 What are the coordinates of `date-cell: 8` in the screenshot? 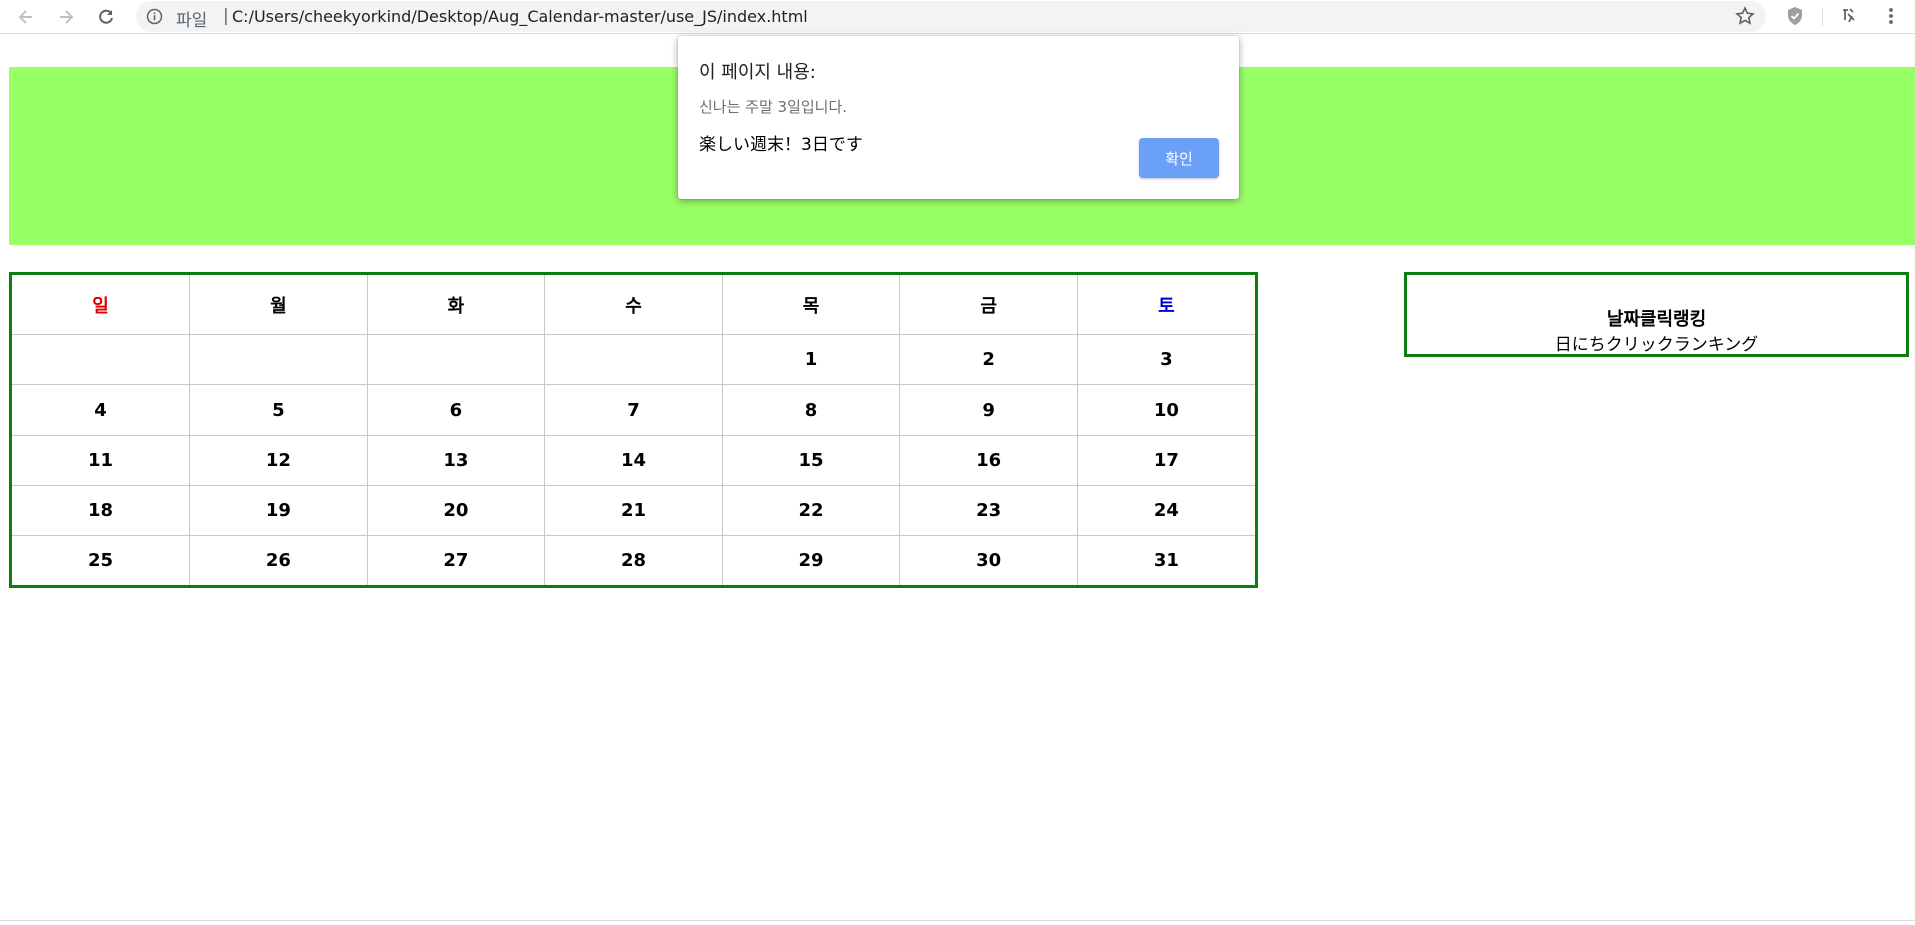 It's located at (811, 410).